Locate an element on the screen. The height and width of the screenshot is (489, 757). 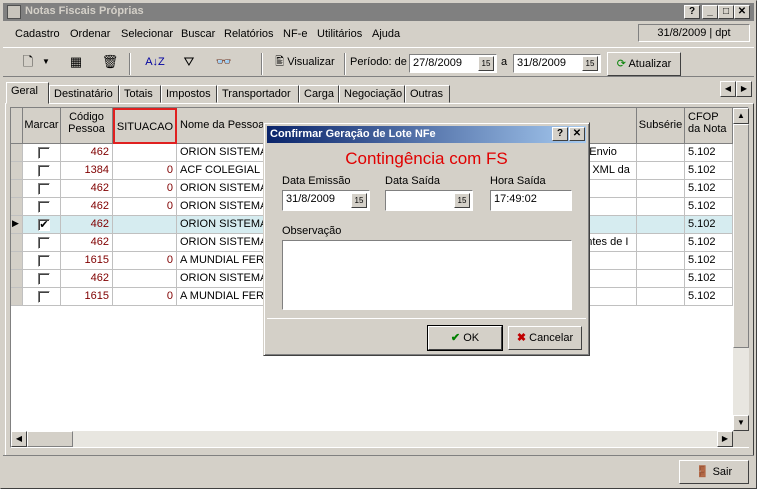
hscroll-thumb is located at coordinates (50, 439).